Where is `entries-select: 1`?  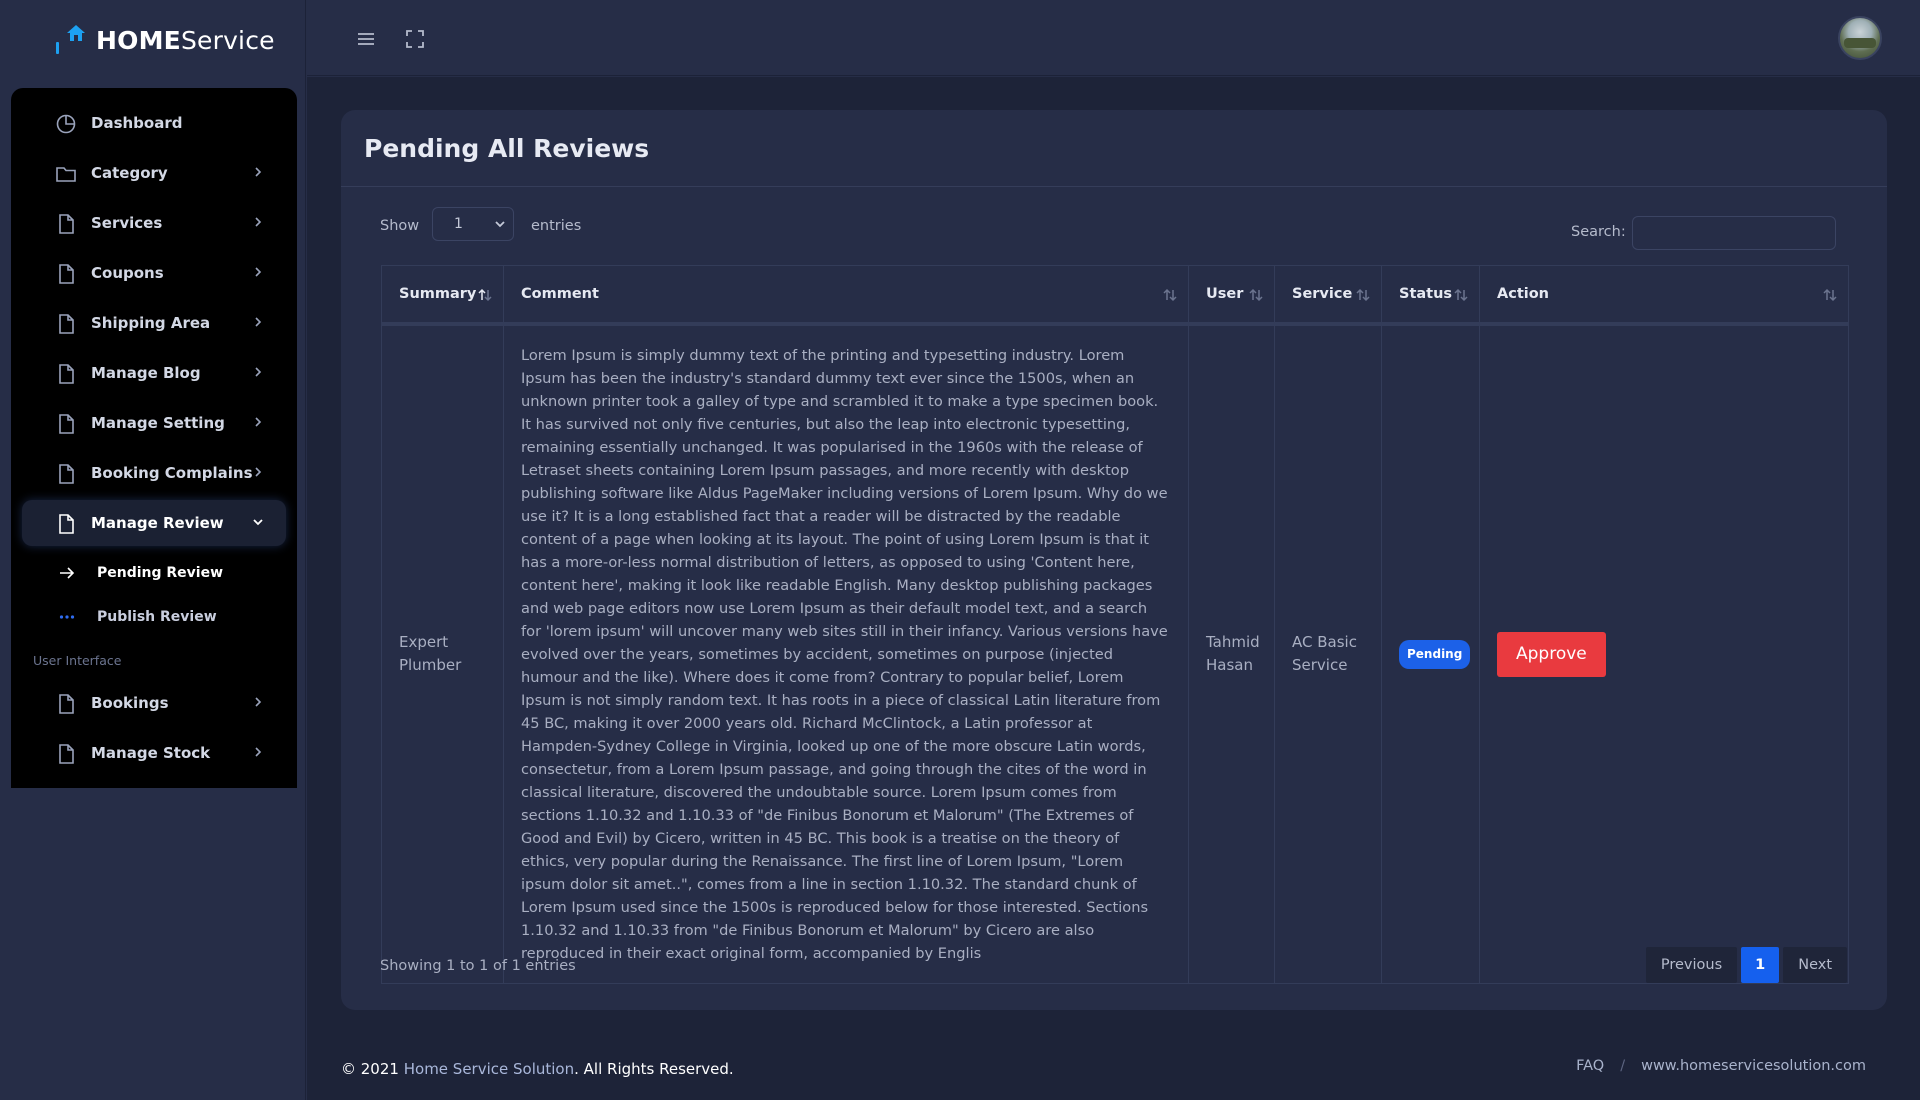
entries-select: 1 is located at coordinates (473, 224).